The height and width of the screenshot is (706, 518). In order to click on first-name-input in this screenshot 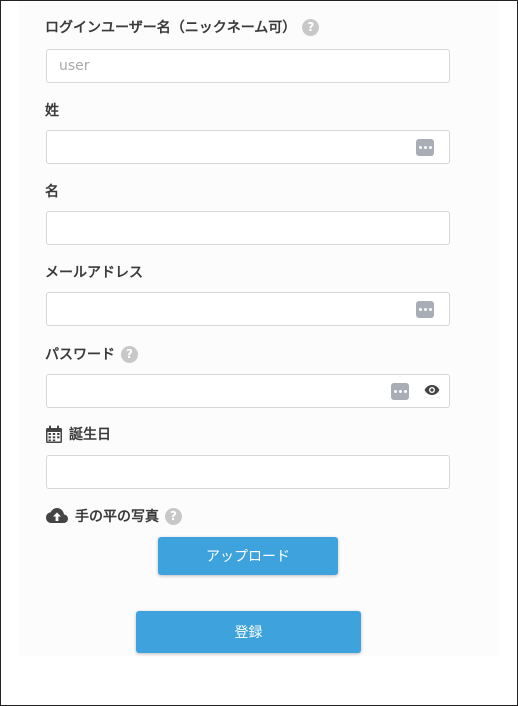, I will do `click(248, 228)`.